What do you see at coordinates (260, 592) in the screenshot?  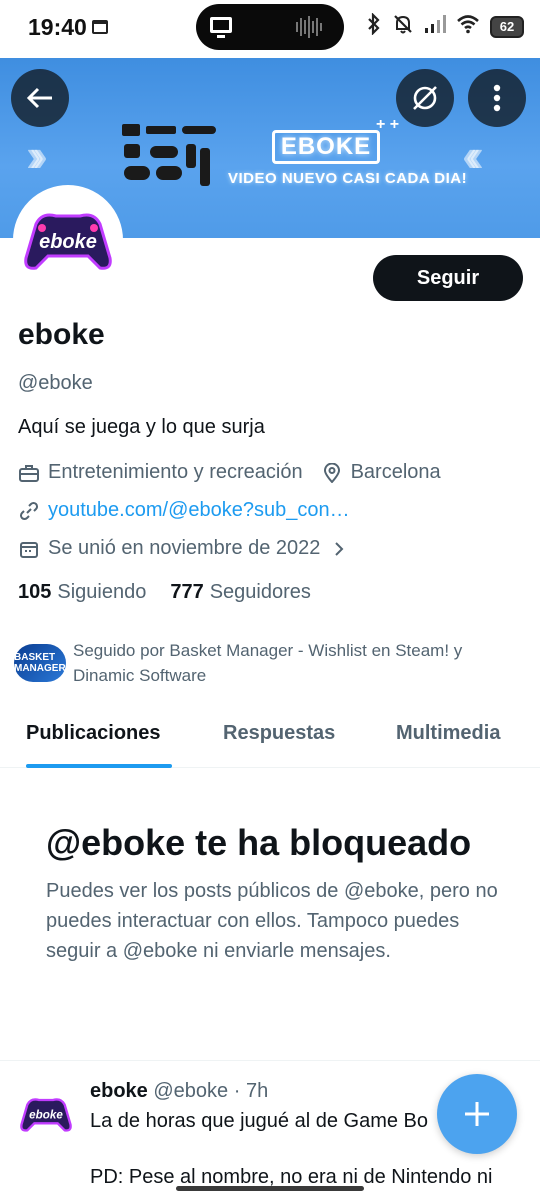 I see `followers-label: Seguidores` at bounding box center [260, 592].